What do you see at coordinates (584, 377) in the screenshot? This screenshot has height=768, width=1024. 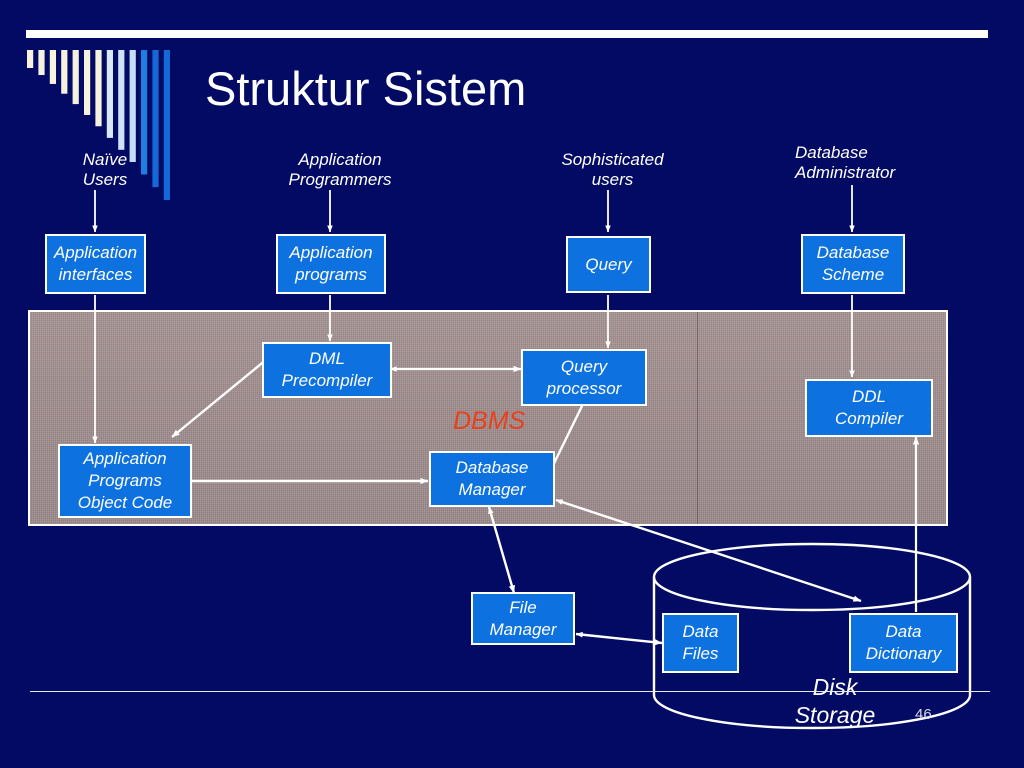 I see `node-query-processor: Query processor` at bounding box center [584, 377].